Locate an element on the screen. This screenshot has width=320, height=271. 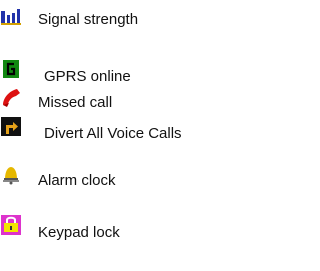
legend-label: Alarm clock is located at coordinates (77, 180).